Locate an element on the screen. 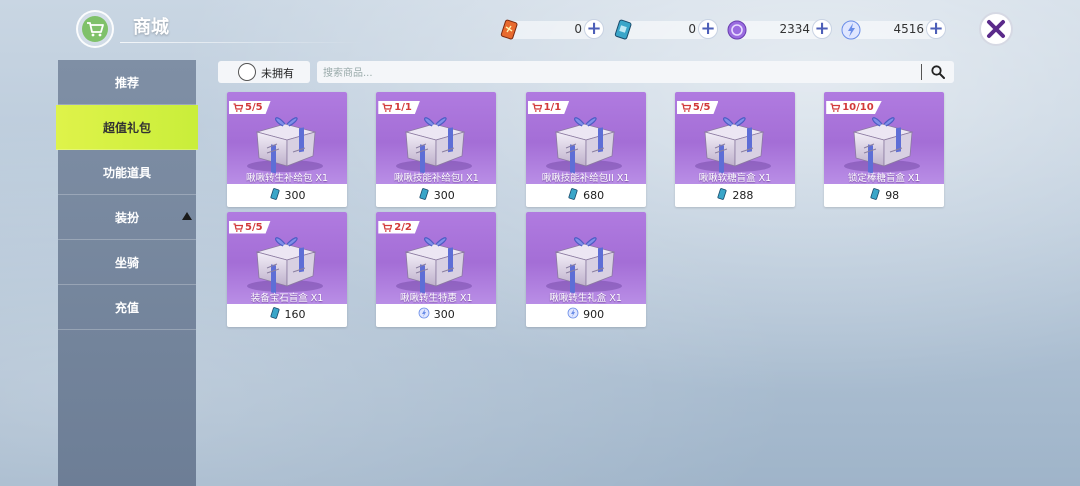 This screenshot has width=1080, height=486. sidebar-item-label: 推荐 is located at coordinates (126, 82).